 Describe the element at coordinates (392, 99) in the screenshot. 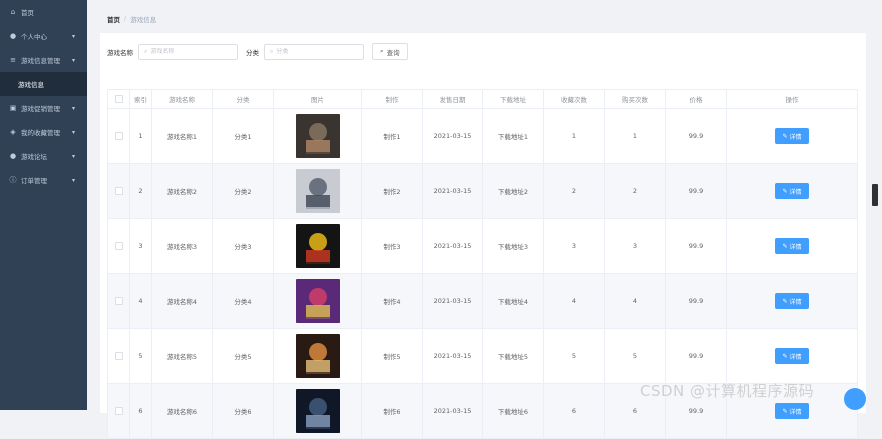

I see `column-header: 制作` at that location.